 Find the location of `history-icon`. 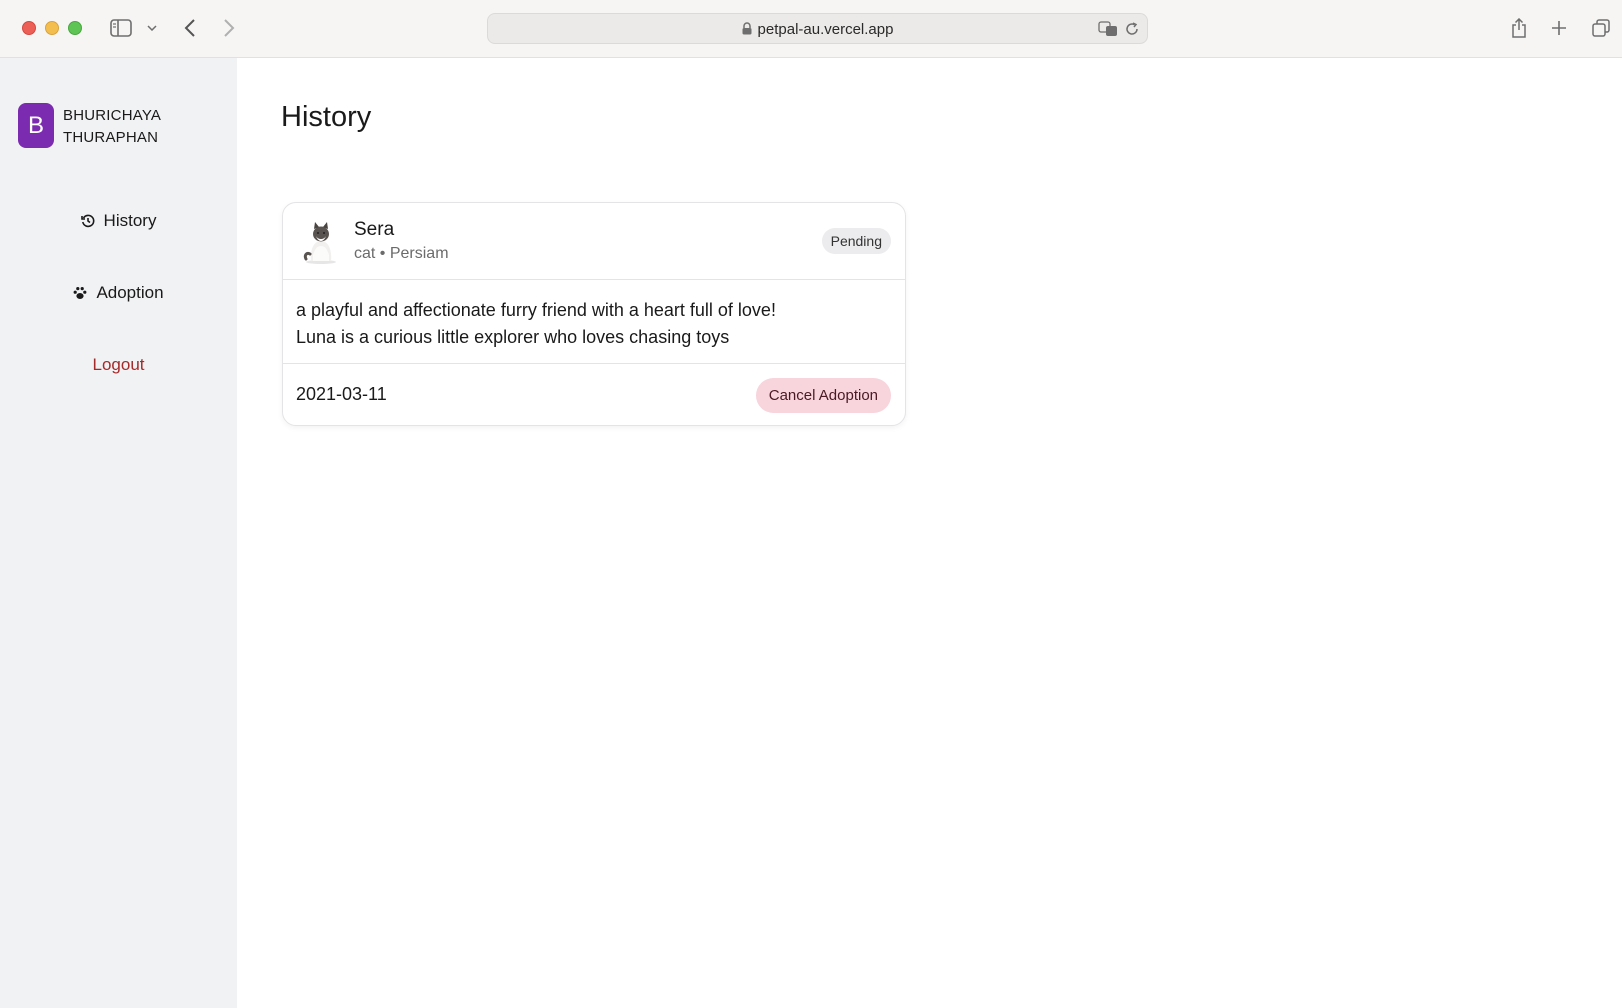

history-icon is located at coordinates (87, 221).